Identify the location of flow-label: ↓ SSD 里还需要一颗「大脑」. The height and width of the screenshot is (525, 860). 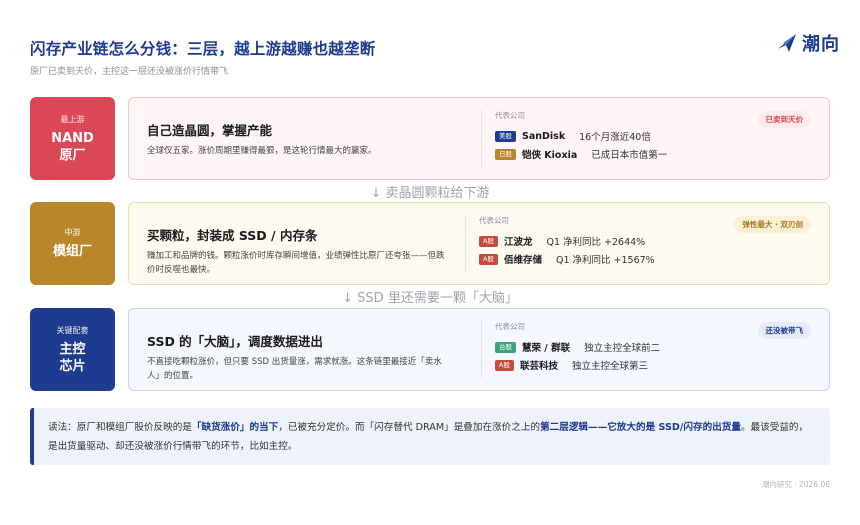
(430, 298).